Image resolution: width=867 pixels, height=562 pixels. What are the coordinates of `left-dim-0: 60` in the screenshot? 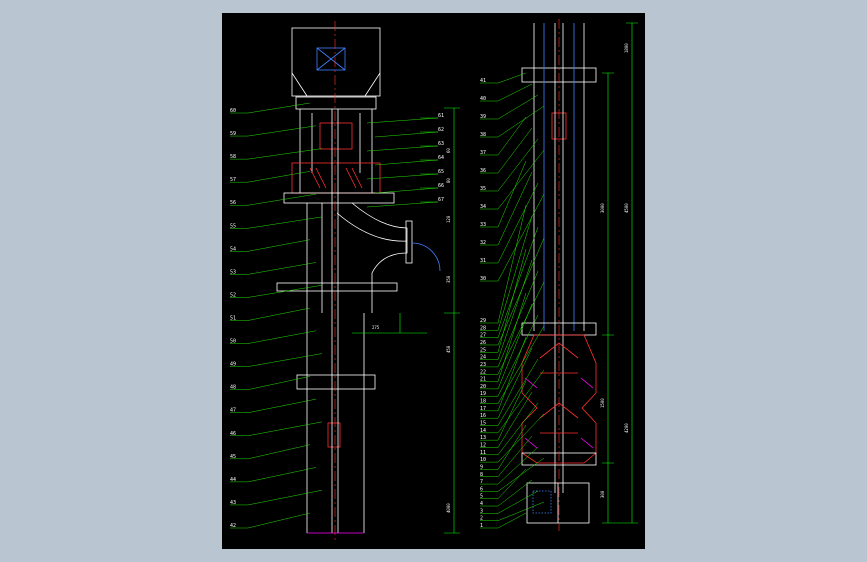 It's located at (448, 150).